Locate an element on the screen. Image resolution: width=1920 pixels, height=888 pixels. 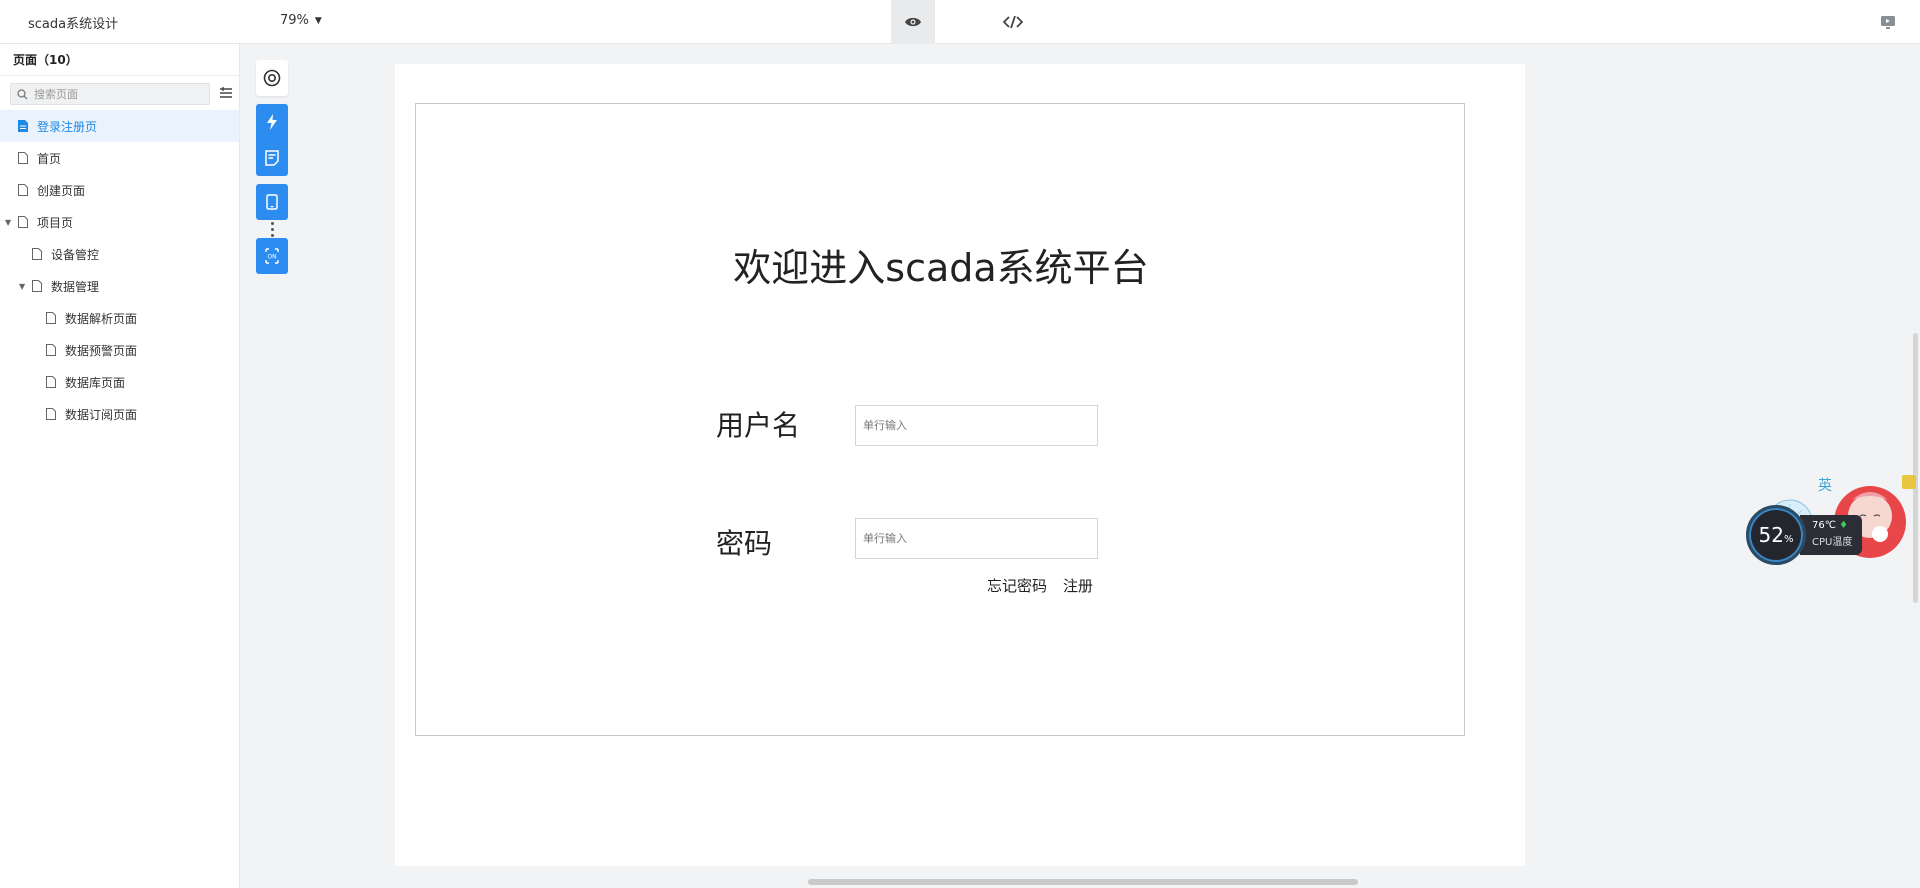
search-box is located at coordinates (110, 94).